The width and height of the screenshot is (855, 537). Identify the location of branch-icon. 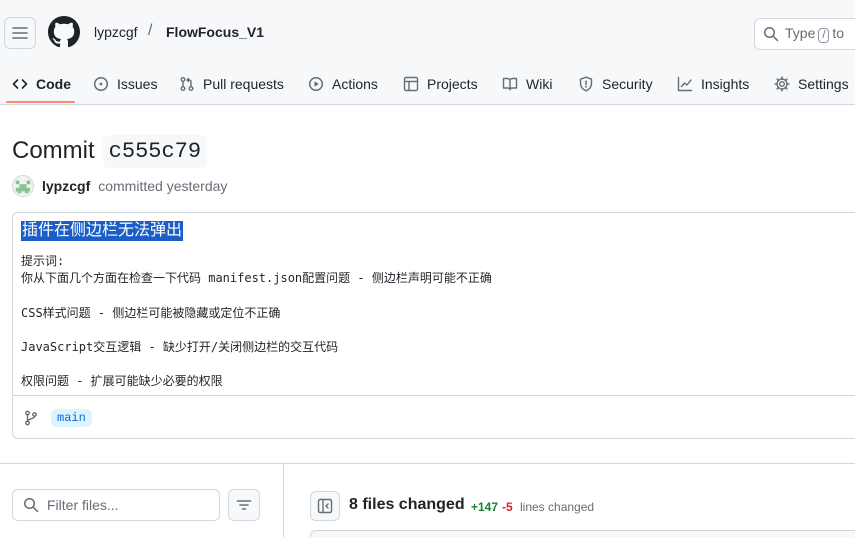
(31, 417).